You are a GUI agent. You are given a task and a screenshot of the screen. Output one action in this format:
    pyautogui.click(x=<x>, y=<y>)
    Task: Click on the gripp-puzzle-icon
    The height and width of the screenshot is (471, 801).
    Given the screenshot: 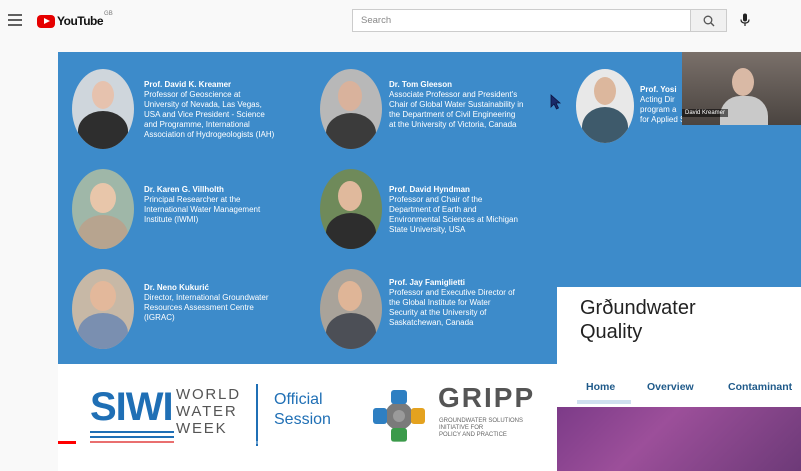 What is the action you would take?
    pyautogui.click(x=399, y=416)
    